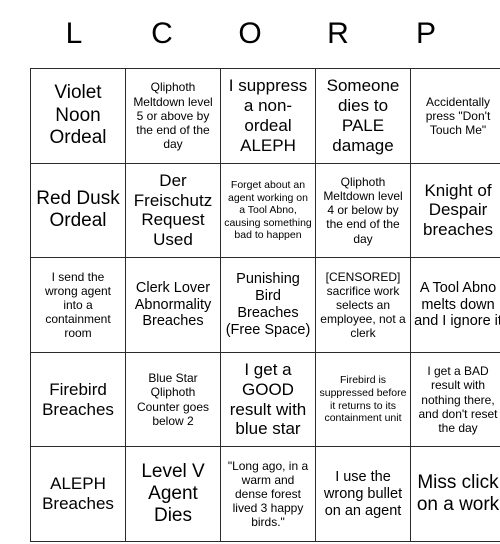  I want to click on bingo-cell: I get a GOOD result with blue star, so click(268, 399).